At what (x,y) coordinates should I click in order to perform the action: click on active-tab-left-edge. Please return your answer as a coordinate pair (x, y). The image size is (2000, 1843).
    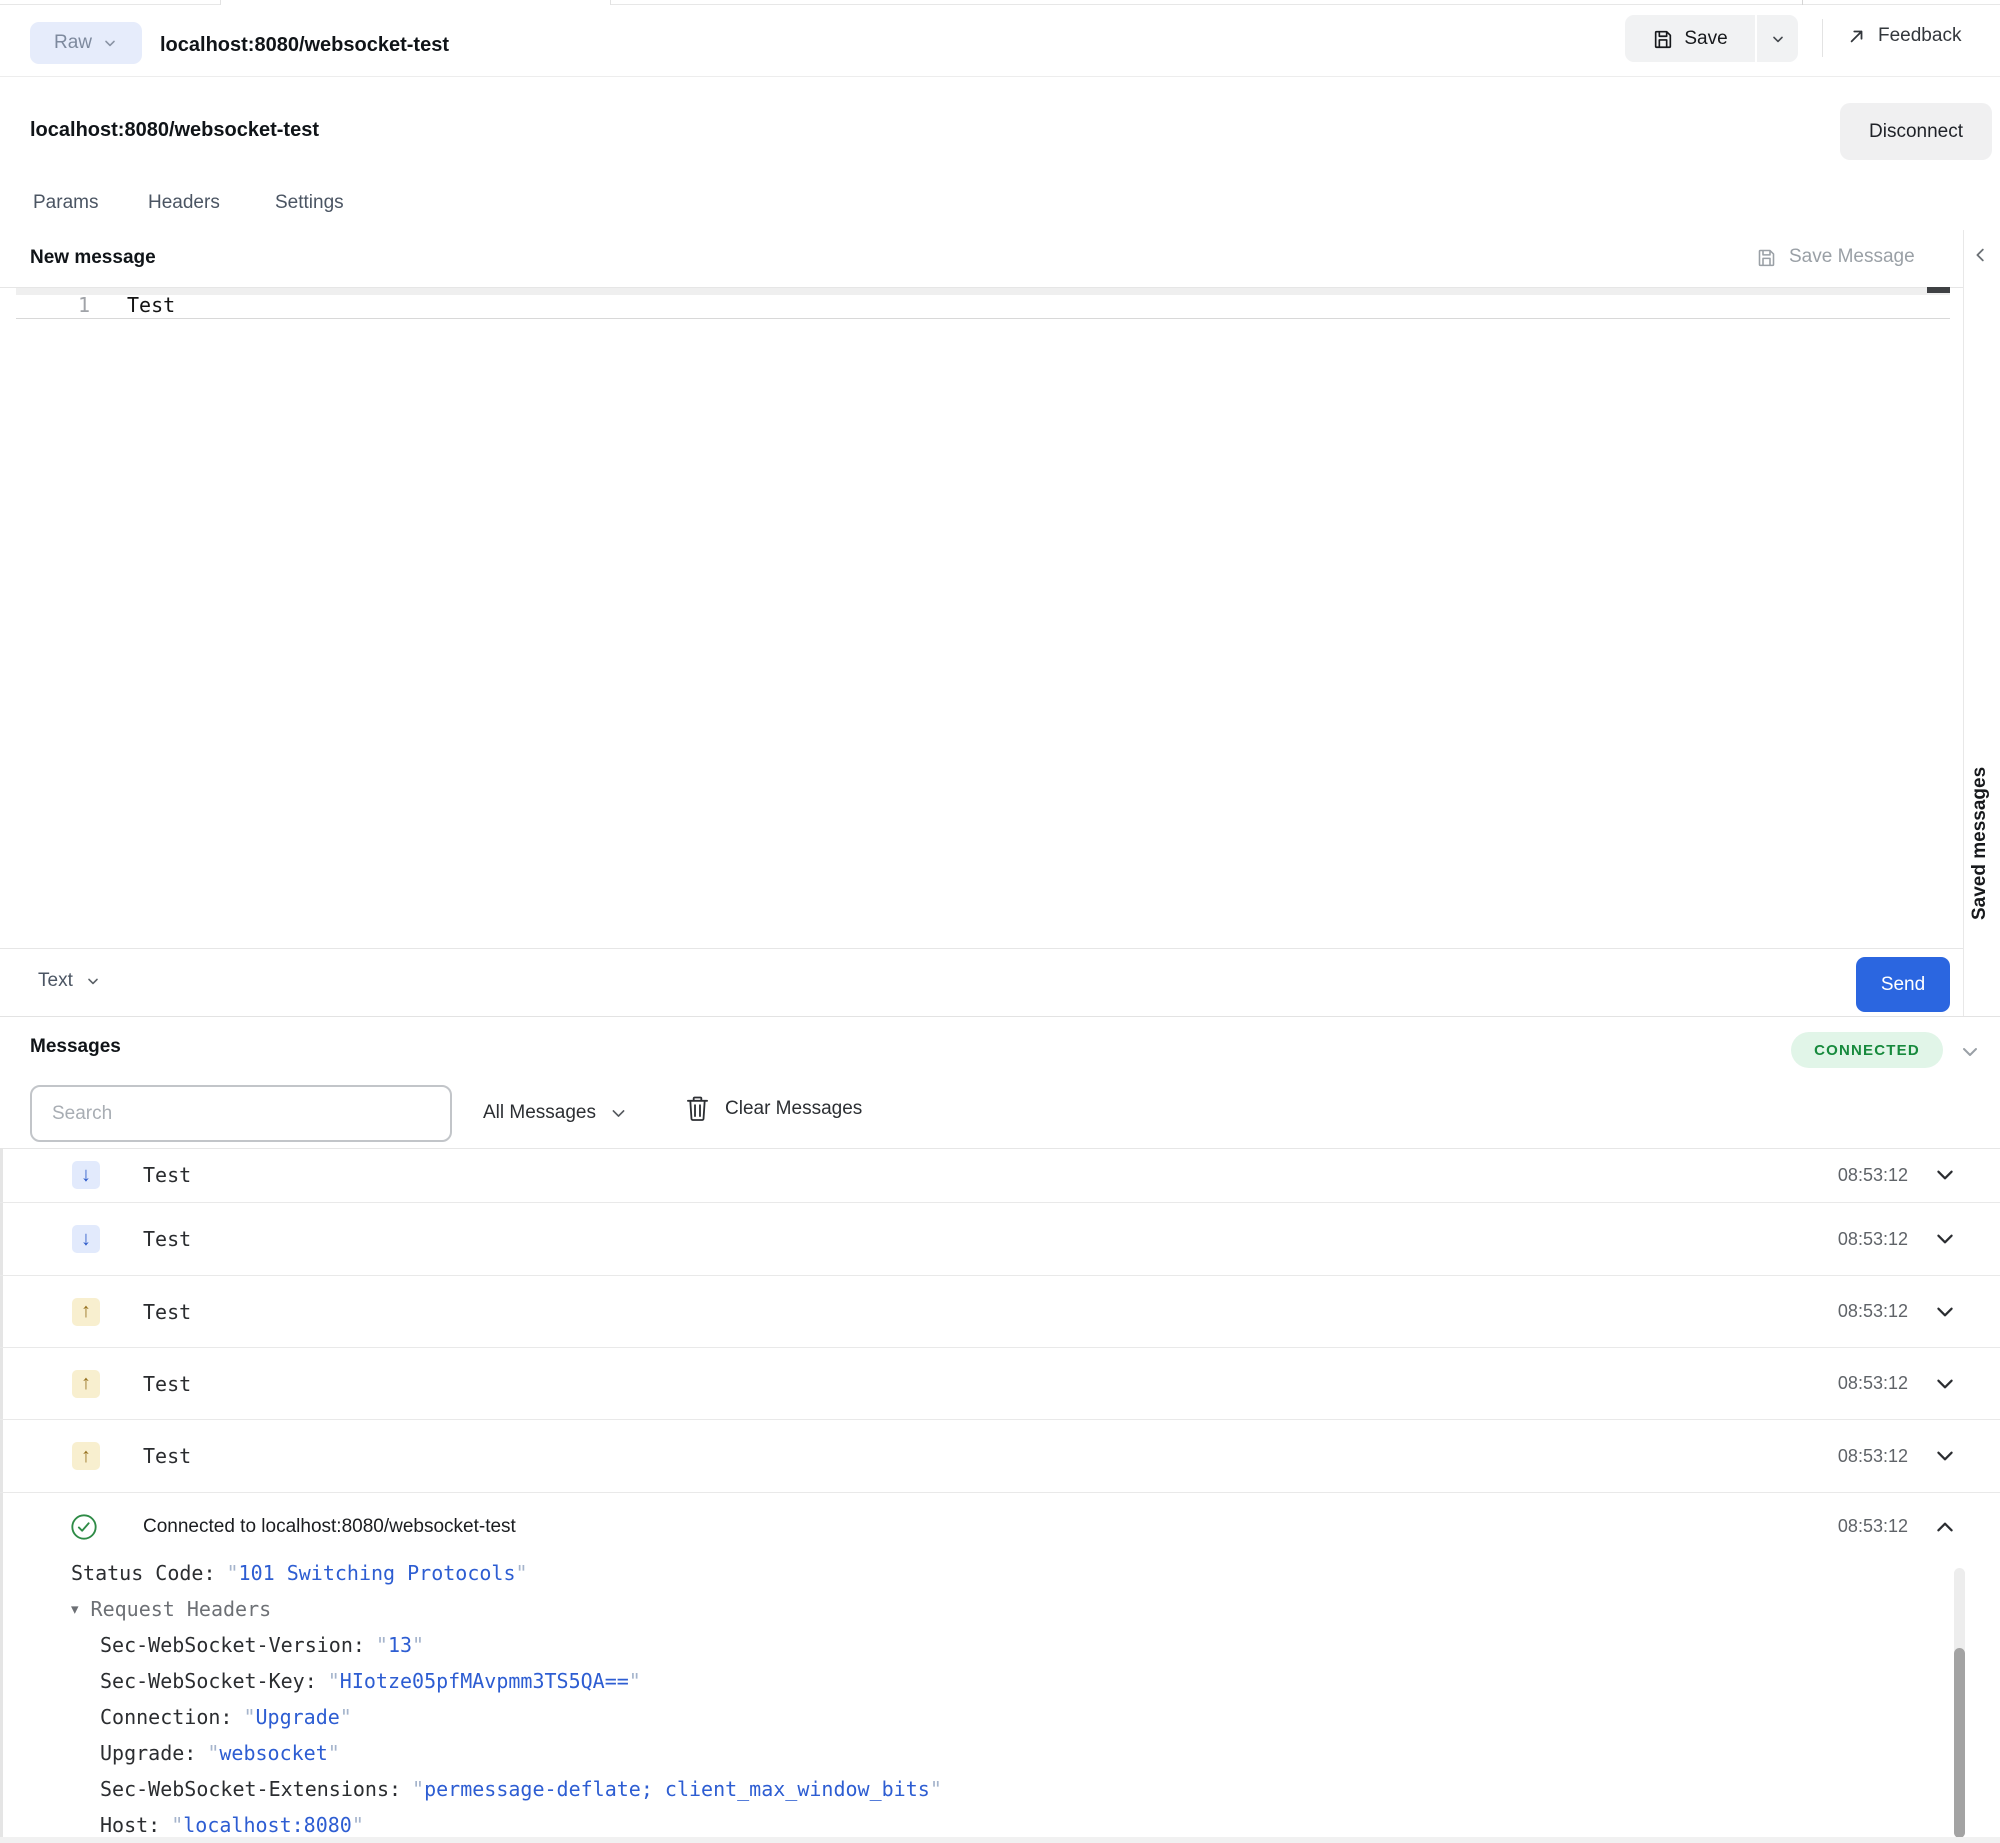
    Looking at the image, I should click on (220, 2).